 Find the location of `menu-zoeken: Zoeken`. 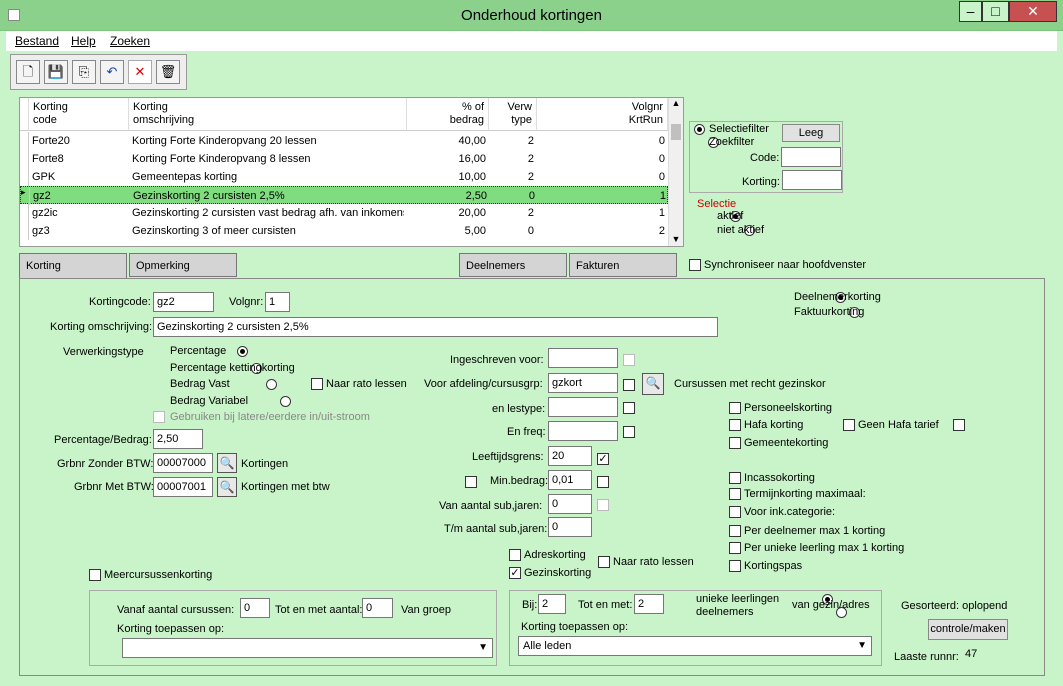

menu-zoeken: Zoeken is located at coordinates (130, 41).